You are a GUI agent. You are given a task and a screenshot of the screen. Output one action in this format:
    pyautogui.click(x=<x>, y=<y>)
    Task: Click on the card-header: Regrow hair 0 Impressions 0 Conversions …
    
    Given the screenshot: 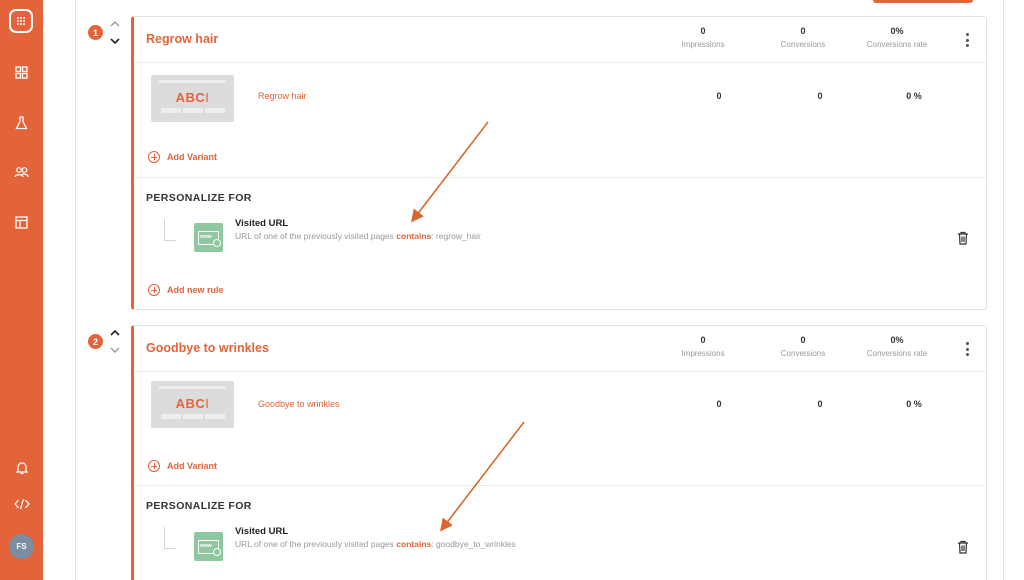 What is the action you would take?
    pyautogui.click(x=560, y=40)
    